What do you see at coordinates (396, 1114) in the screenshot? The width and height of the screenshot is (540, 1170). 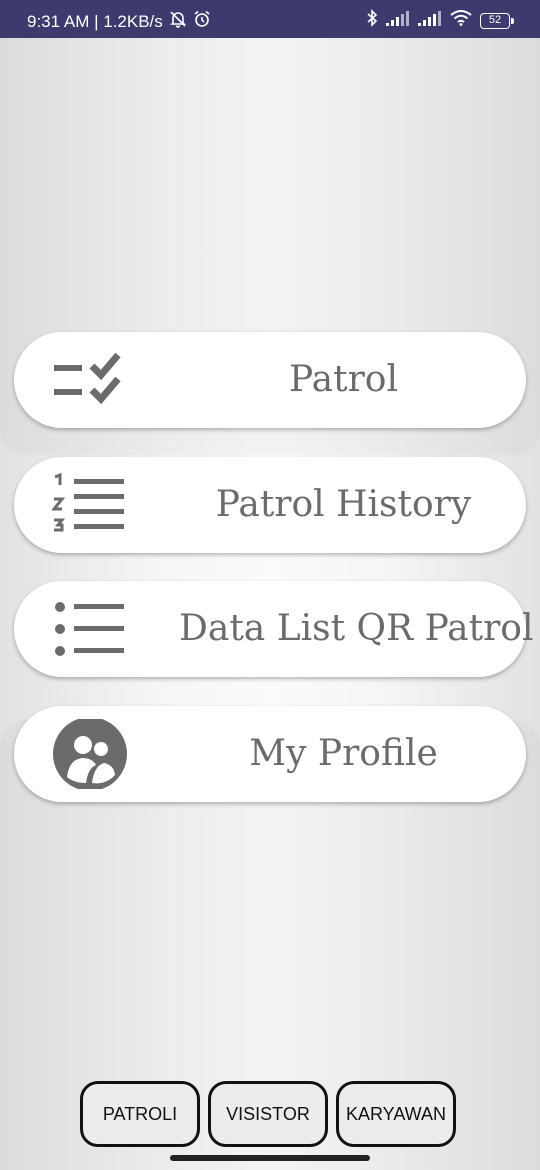 I see `karyawan-button: KARYAWAN` at bounding box center [396, 1114].